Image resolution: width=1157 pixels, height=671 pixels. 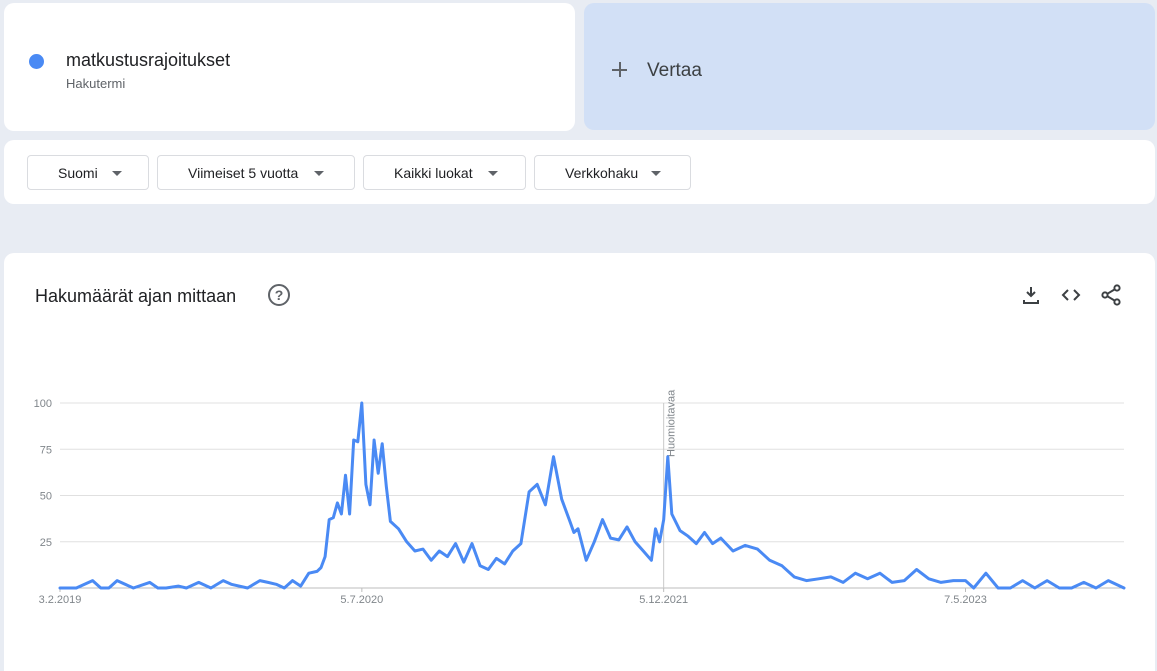 I want to click on y-tick-label: 100, so click(x=43, y=404).